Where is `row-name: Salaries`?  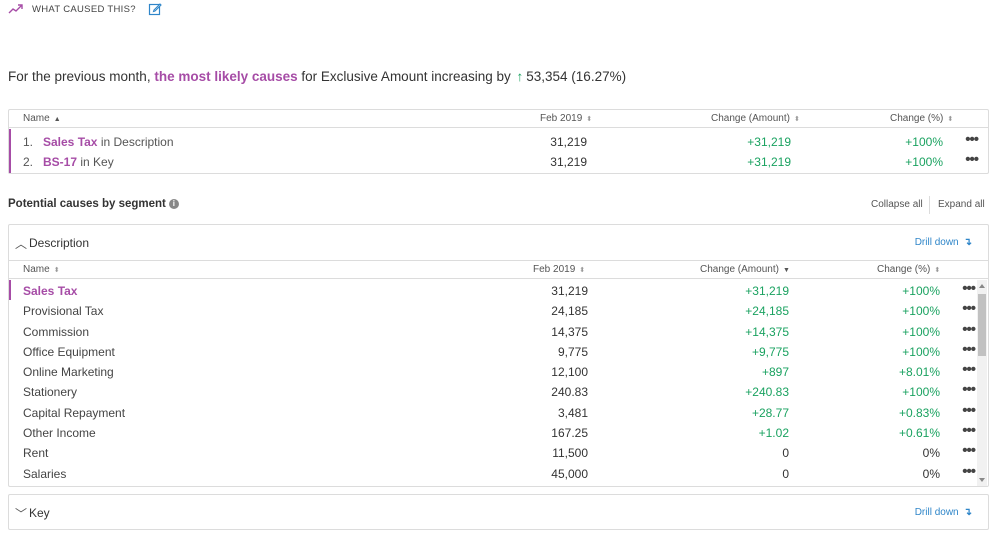 row-name: Salaries is located at coordinates (44, 474).